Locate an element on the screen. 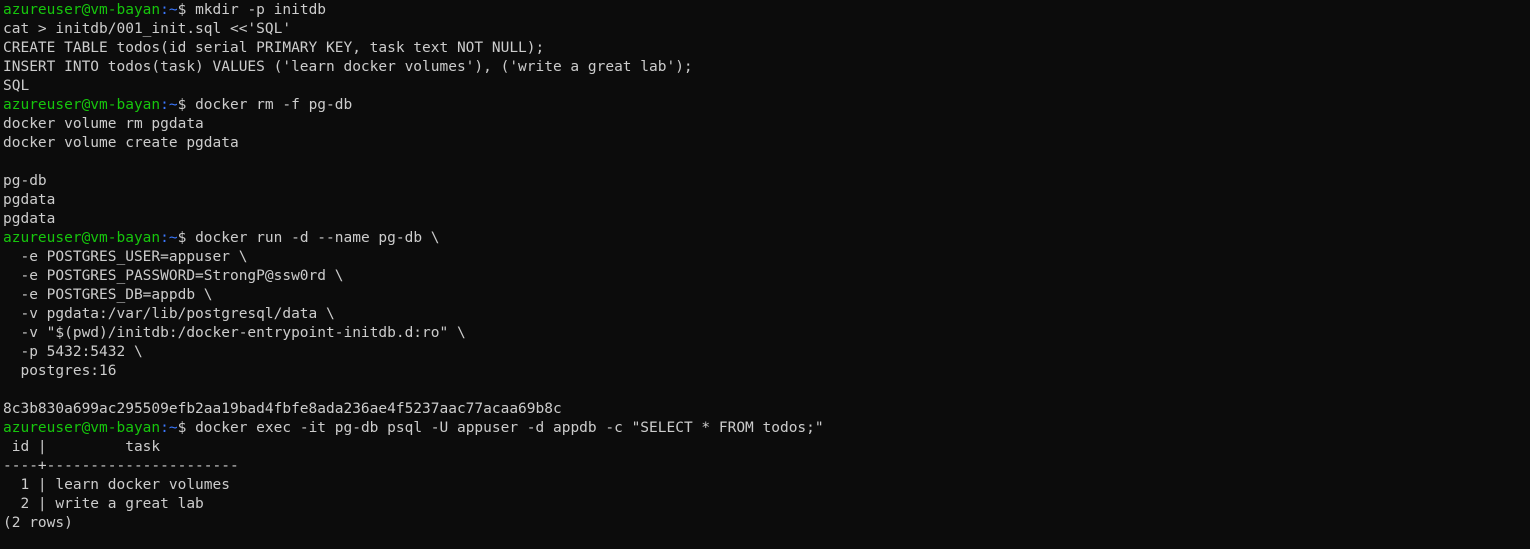 This screenshot has height=549, width=1530. output-line: id | task is located at coordinates (82, 447).